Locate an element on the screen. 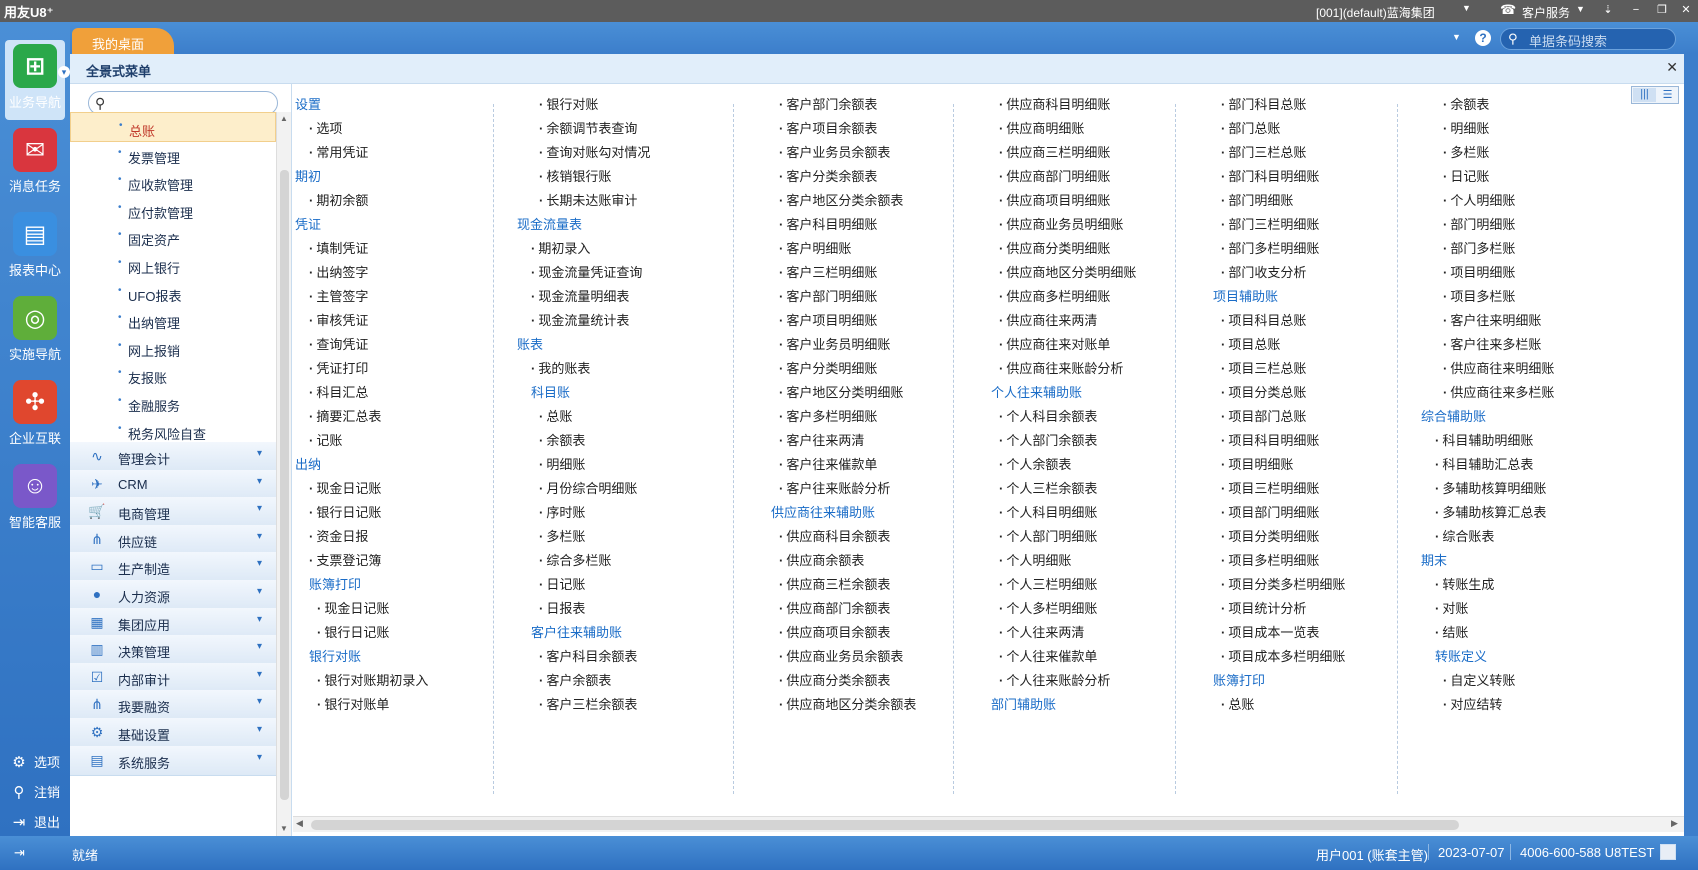  sidebar-subitem: 网上报销 is located at coordinates (173, 348).